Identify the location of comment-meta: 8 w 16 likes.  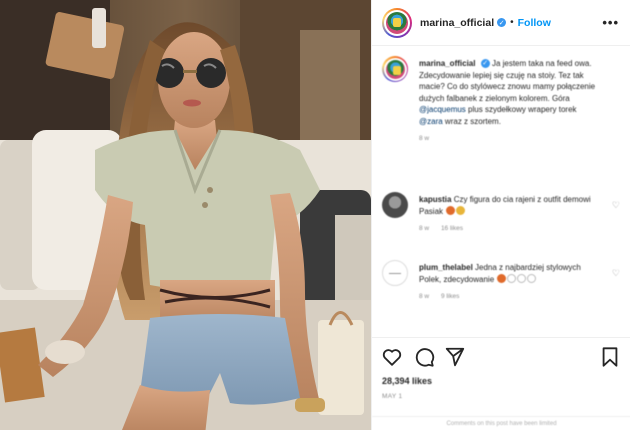
(509, 229).